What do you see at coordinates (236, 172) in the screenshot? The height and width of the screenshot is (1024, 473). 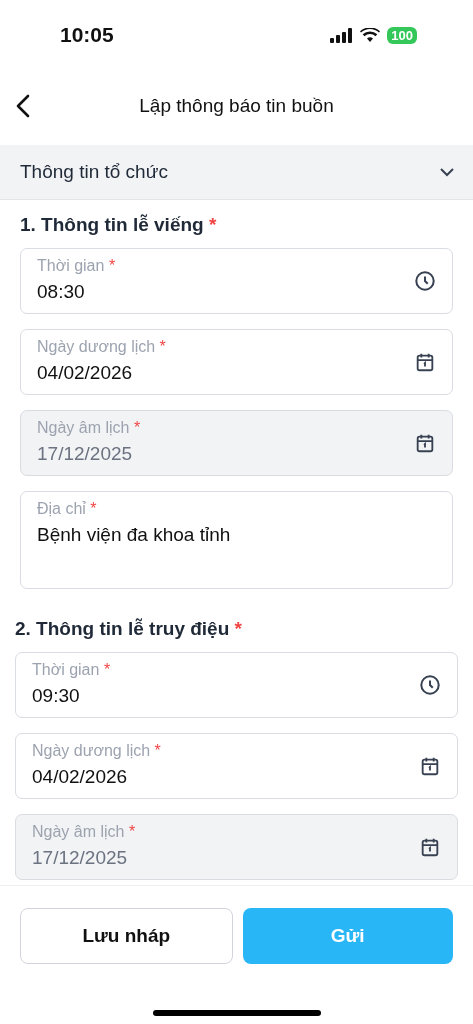 I see `accordion-header: Thông tin tổ chức` at bounding box center [236, 172].